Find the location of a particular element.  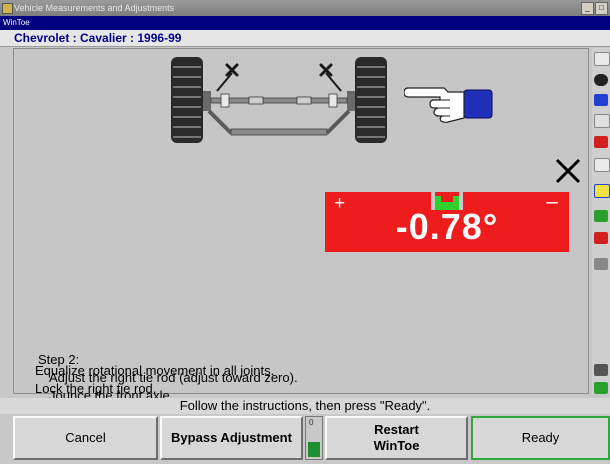

progress-fill is located at coordinates (314, 449).